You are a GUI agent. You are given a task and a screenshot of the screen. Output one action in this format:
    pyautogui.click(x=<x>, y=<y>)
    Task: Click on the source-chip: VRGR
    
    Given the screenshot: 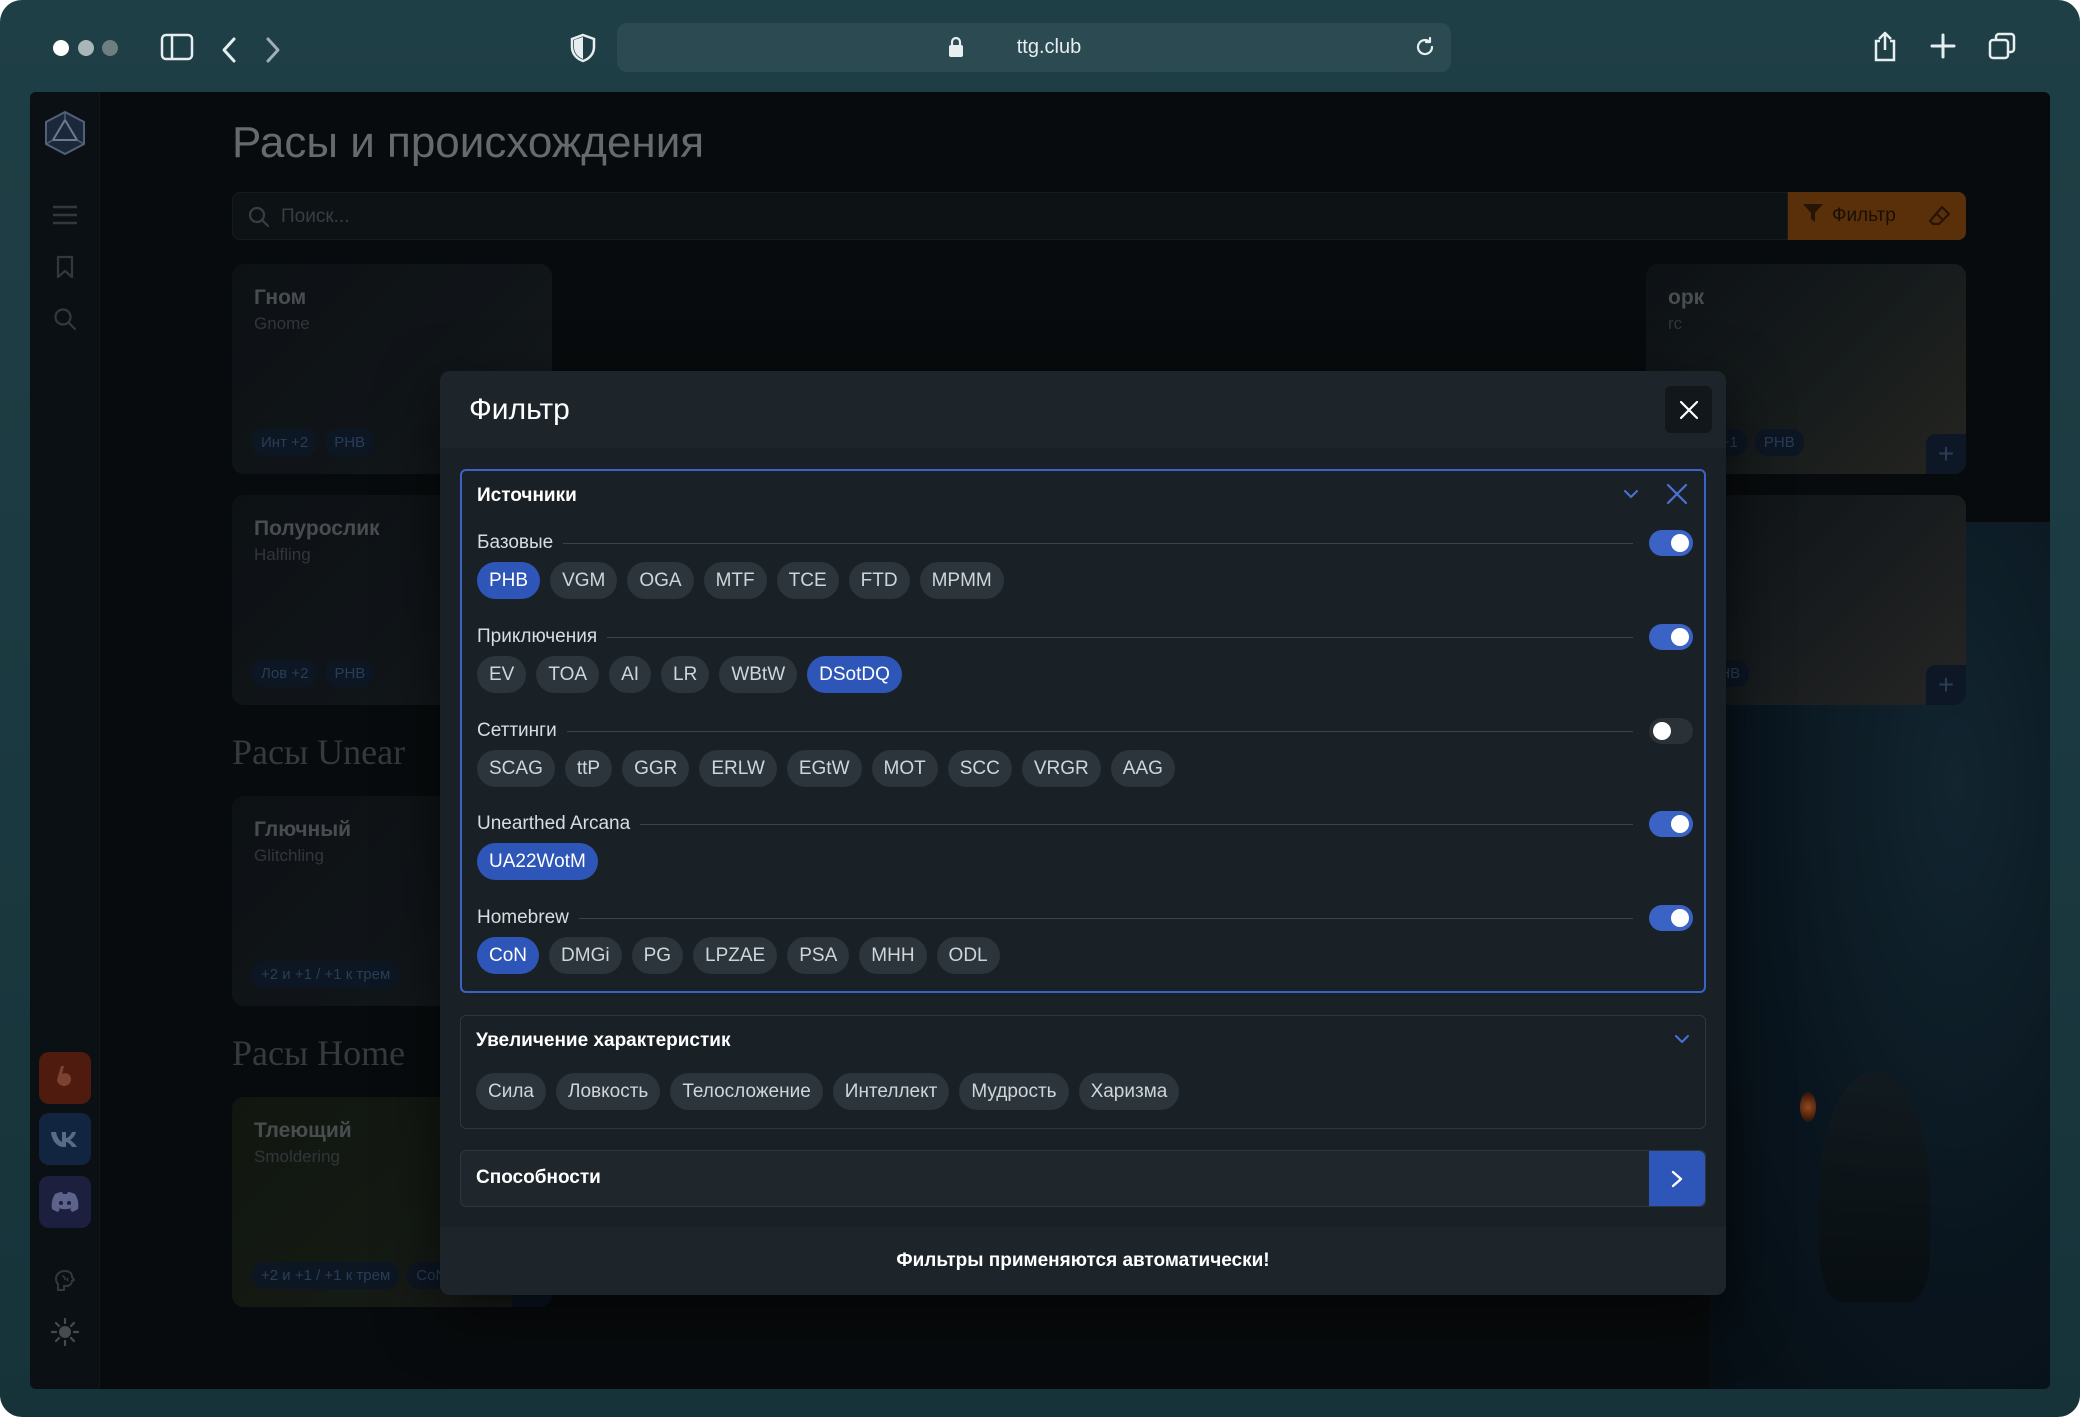 What is the action you would take?
    pyautogui.click(x=1061, y=768)
    